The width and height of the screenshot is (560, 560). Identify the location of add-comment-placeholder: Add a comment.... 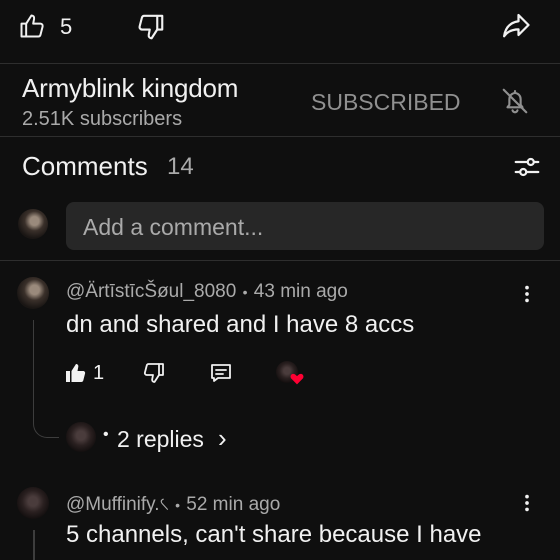
(173, 227).